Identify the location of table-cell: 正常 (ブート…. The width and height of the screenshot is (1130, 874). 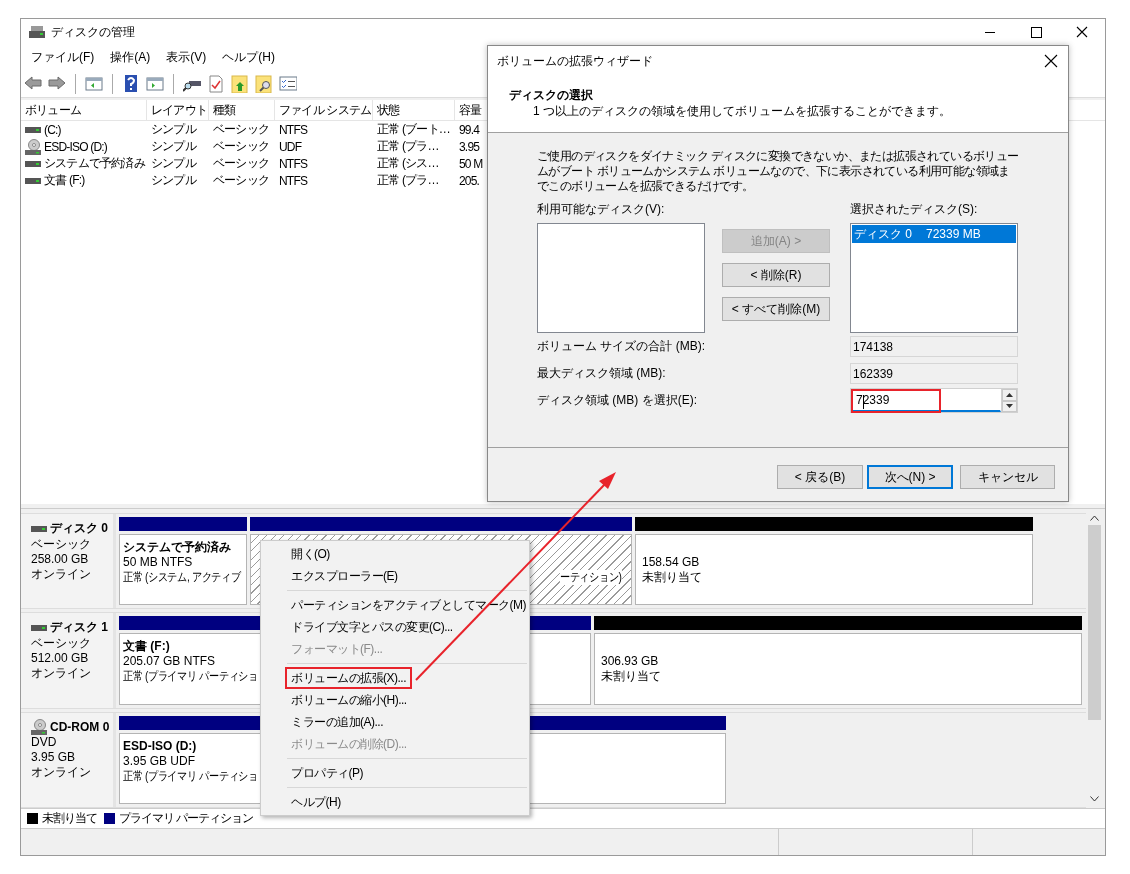
(413, 129).